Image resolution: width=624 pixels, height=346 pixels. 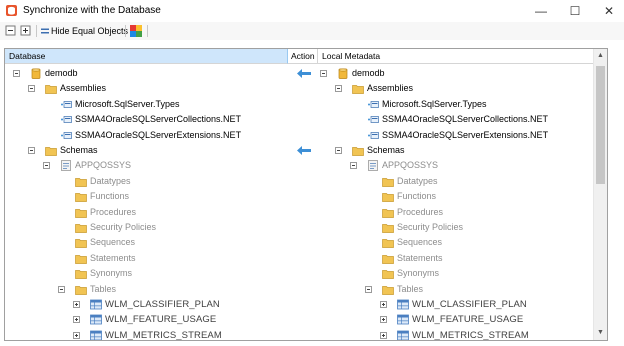 I want to click on toolbar: Hide Equal Objects, so click(x=312, y=31).